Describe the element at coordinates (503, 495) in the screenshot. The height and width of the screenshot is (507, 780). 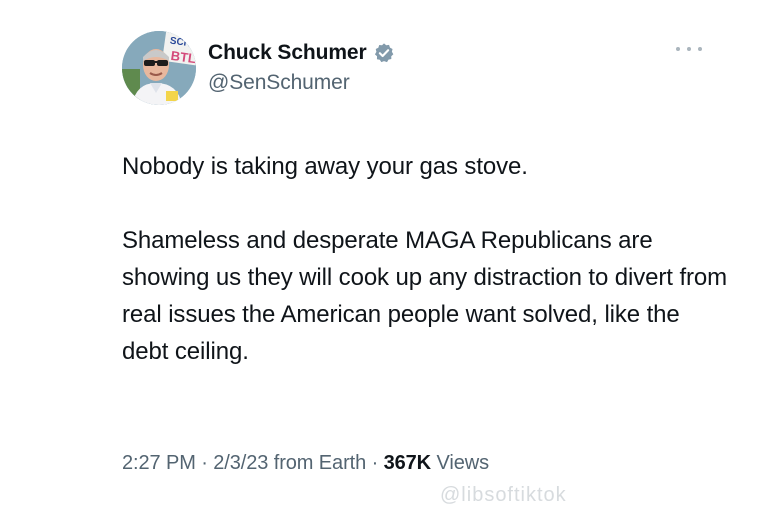
I see `watermark-text: @libsoftiktok` at that location.